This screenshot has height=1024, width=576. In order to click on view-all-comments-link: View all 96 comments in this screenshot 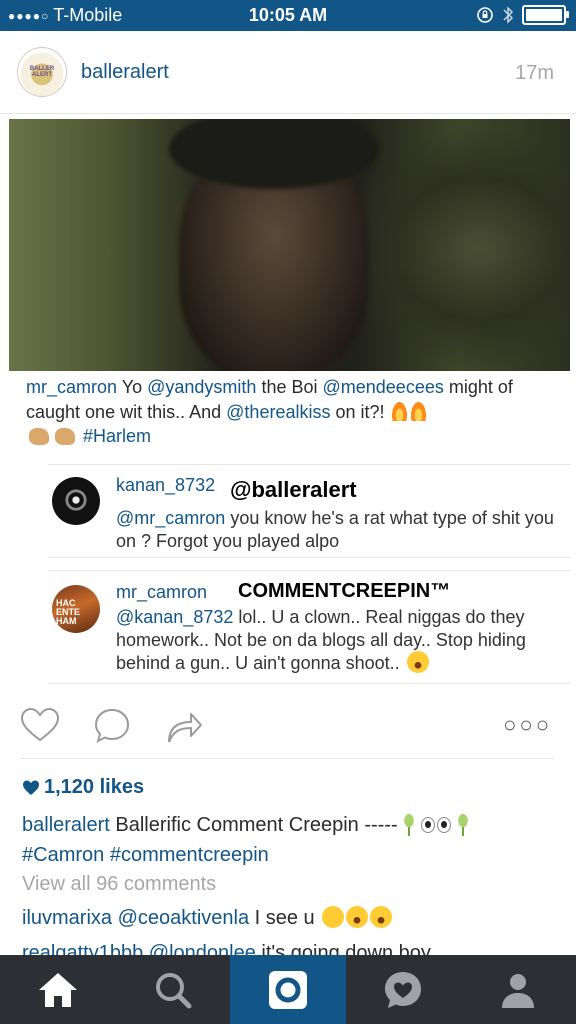, I will do `click(119, 884)`.